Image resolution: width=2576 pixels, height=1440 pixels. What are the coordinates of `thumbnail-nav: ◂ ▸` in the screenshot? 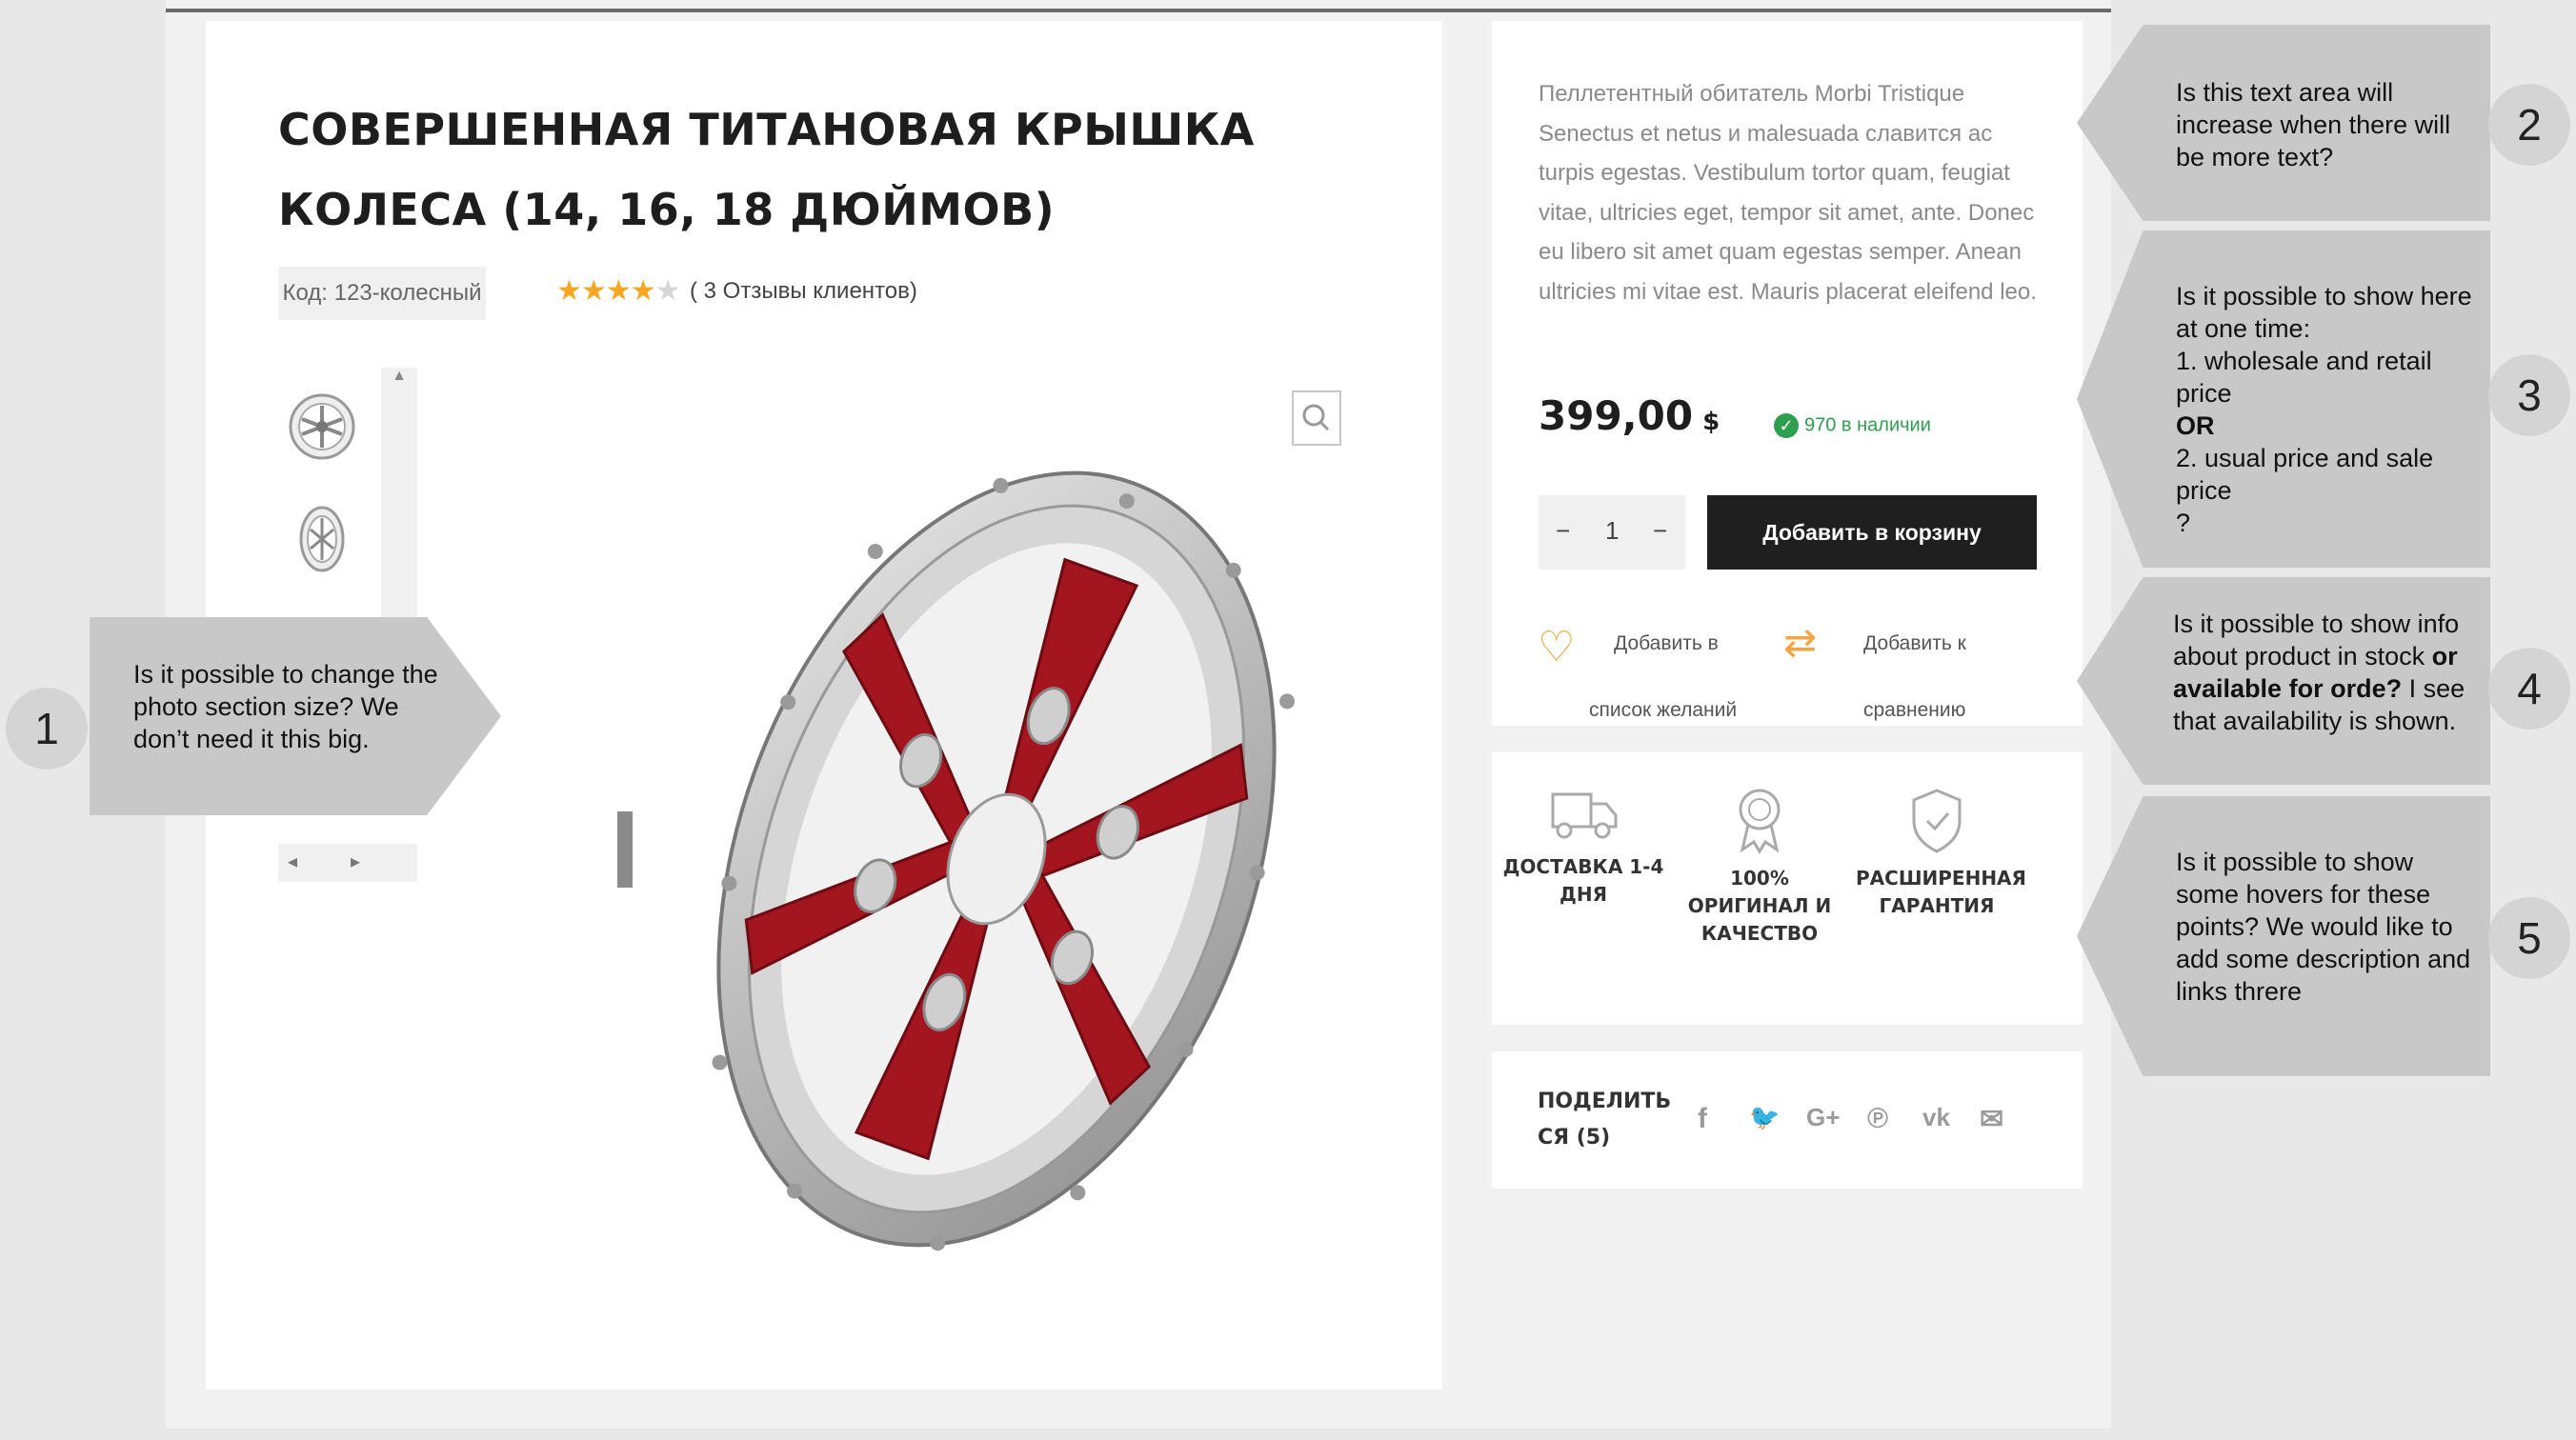 It's located at (348, 863).